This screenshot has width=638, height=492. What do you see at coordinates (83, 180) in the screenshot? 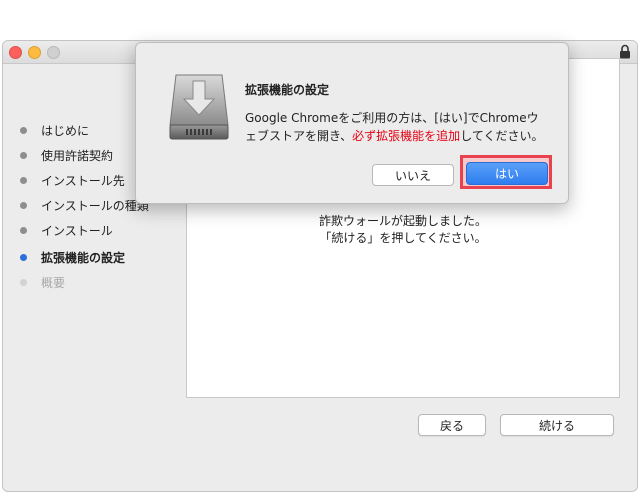
I see `step-label: インストール先` at bounding box center [83, 180].